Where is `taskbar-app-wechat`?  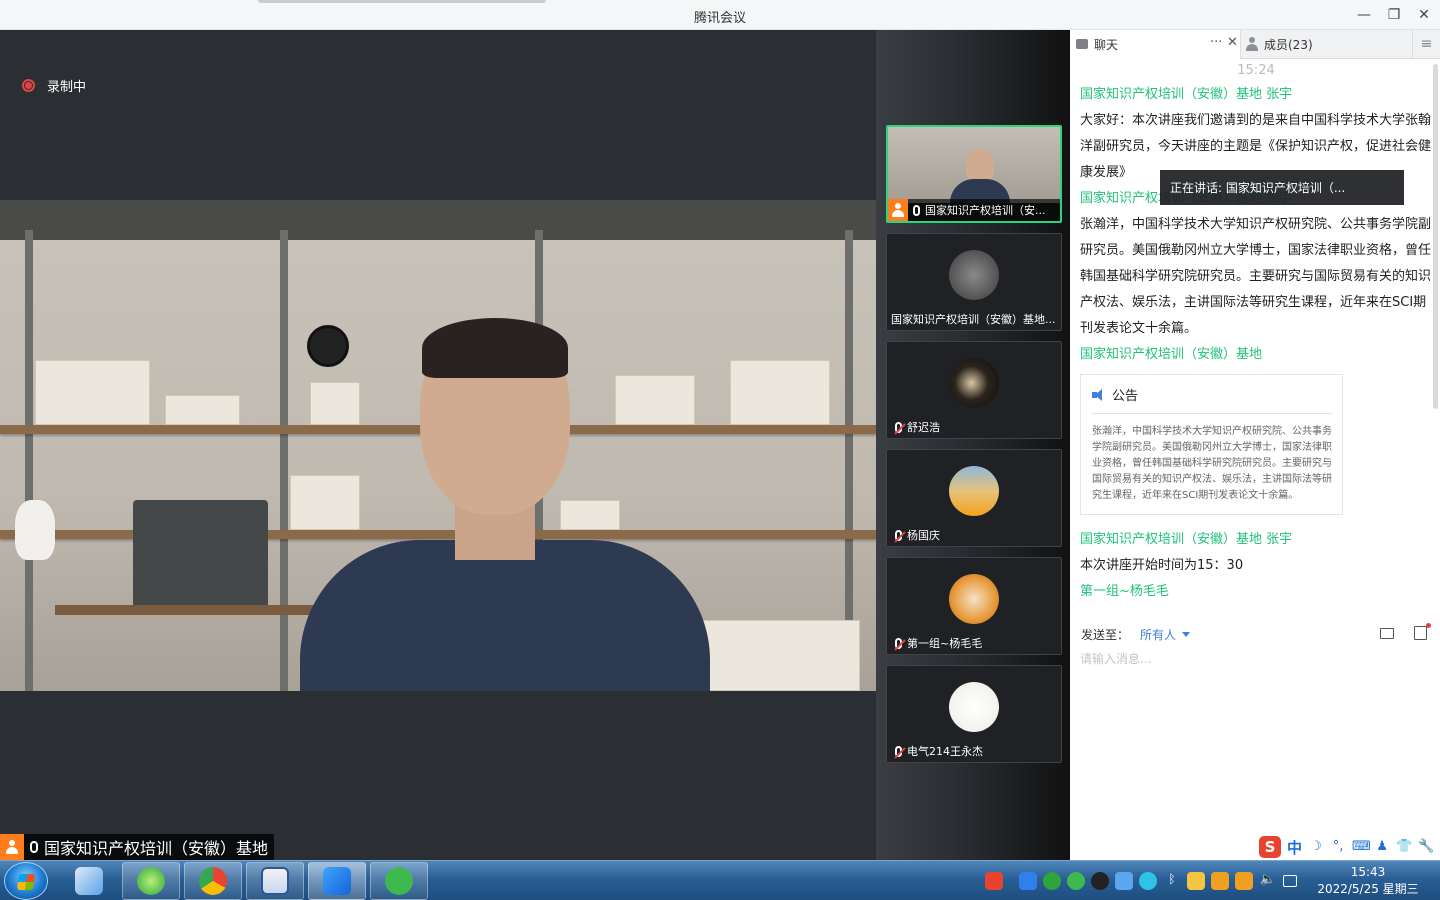 taskbar-app-wechat is located at coordinates (399, 881).